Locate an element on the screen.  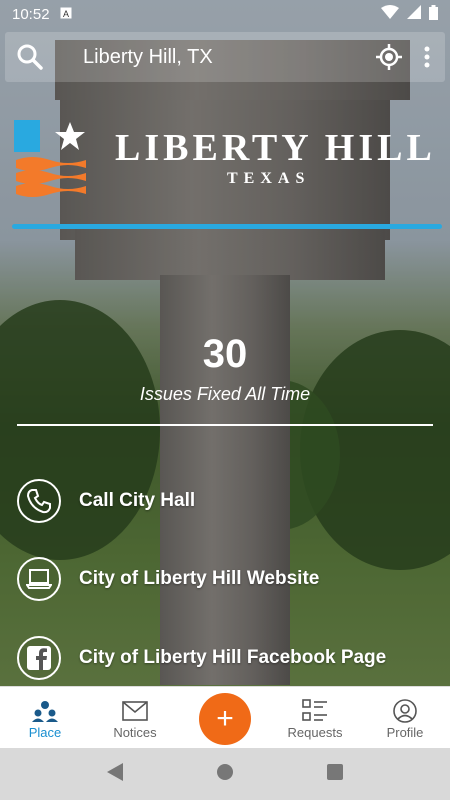
more-options-icon is located at coordinates (427, 57).